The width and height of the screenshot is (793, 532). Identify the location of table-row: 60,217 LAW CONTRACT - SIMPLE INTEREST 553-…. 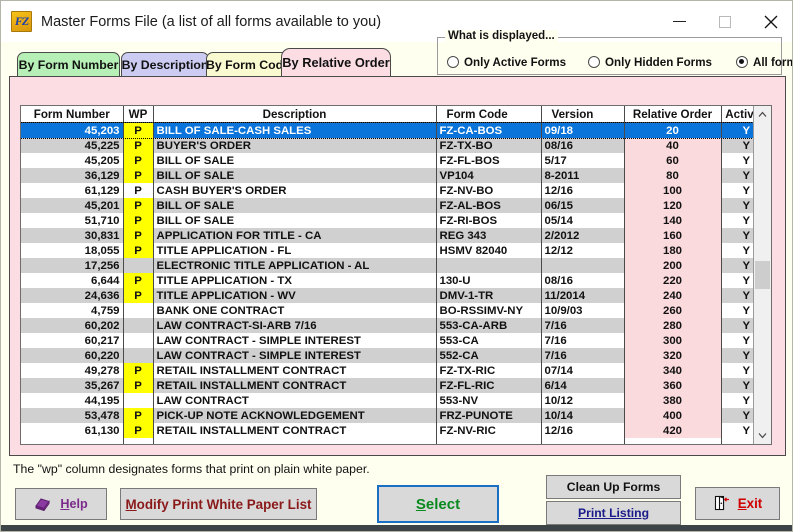
(387, 340).